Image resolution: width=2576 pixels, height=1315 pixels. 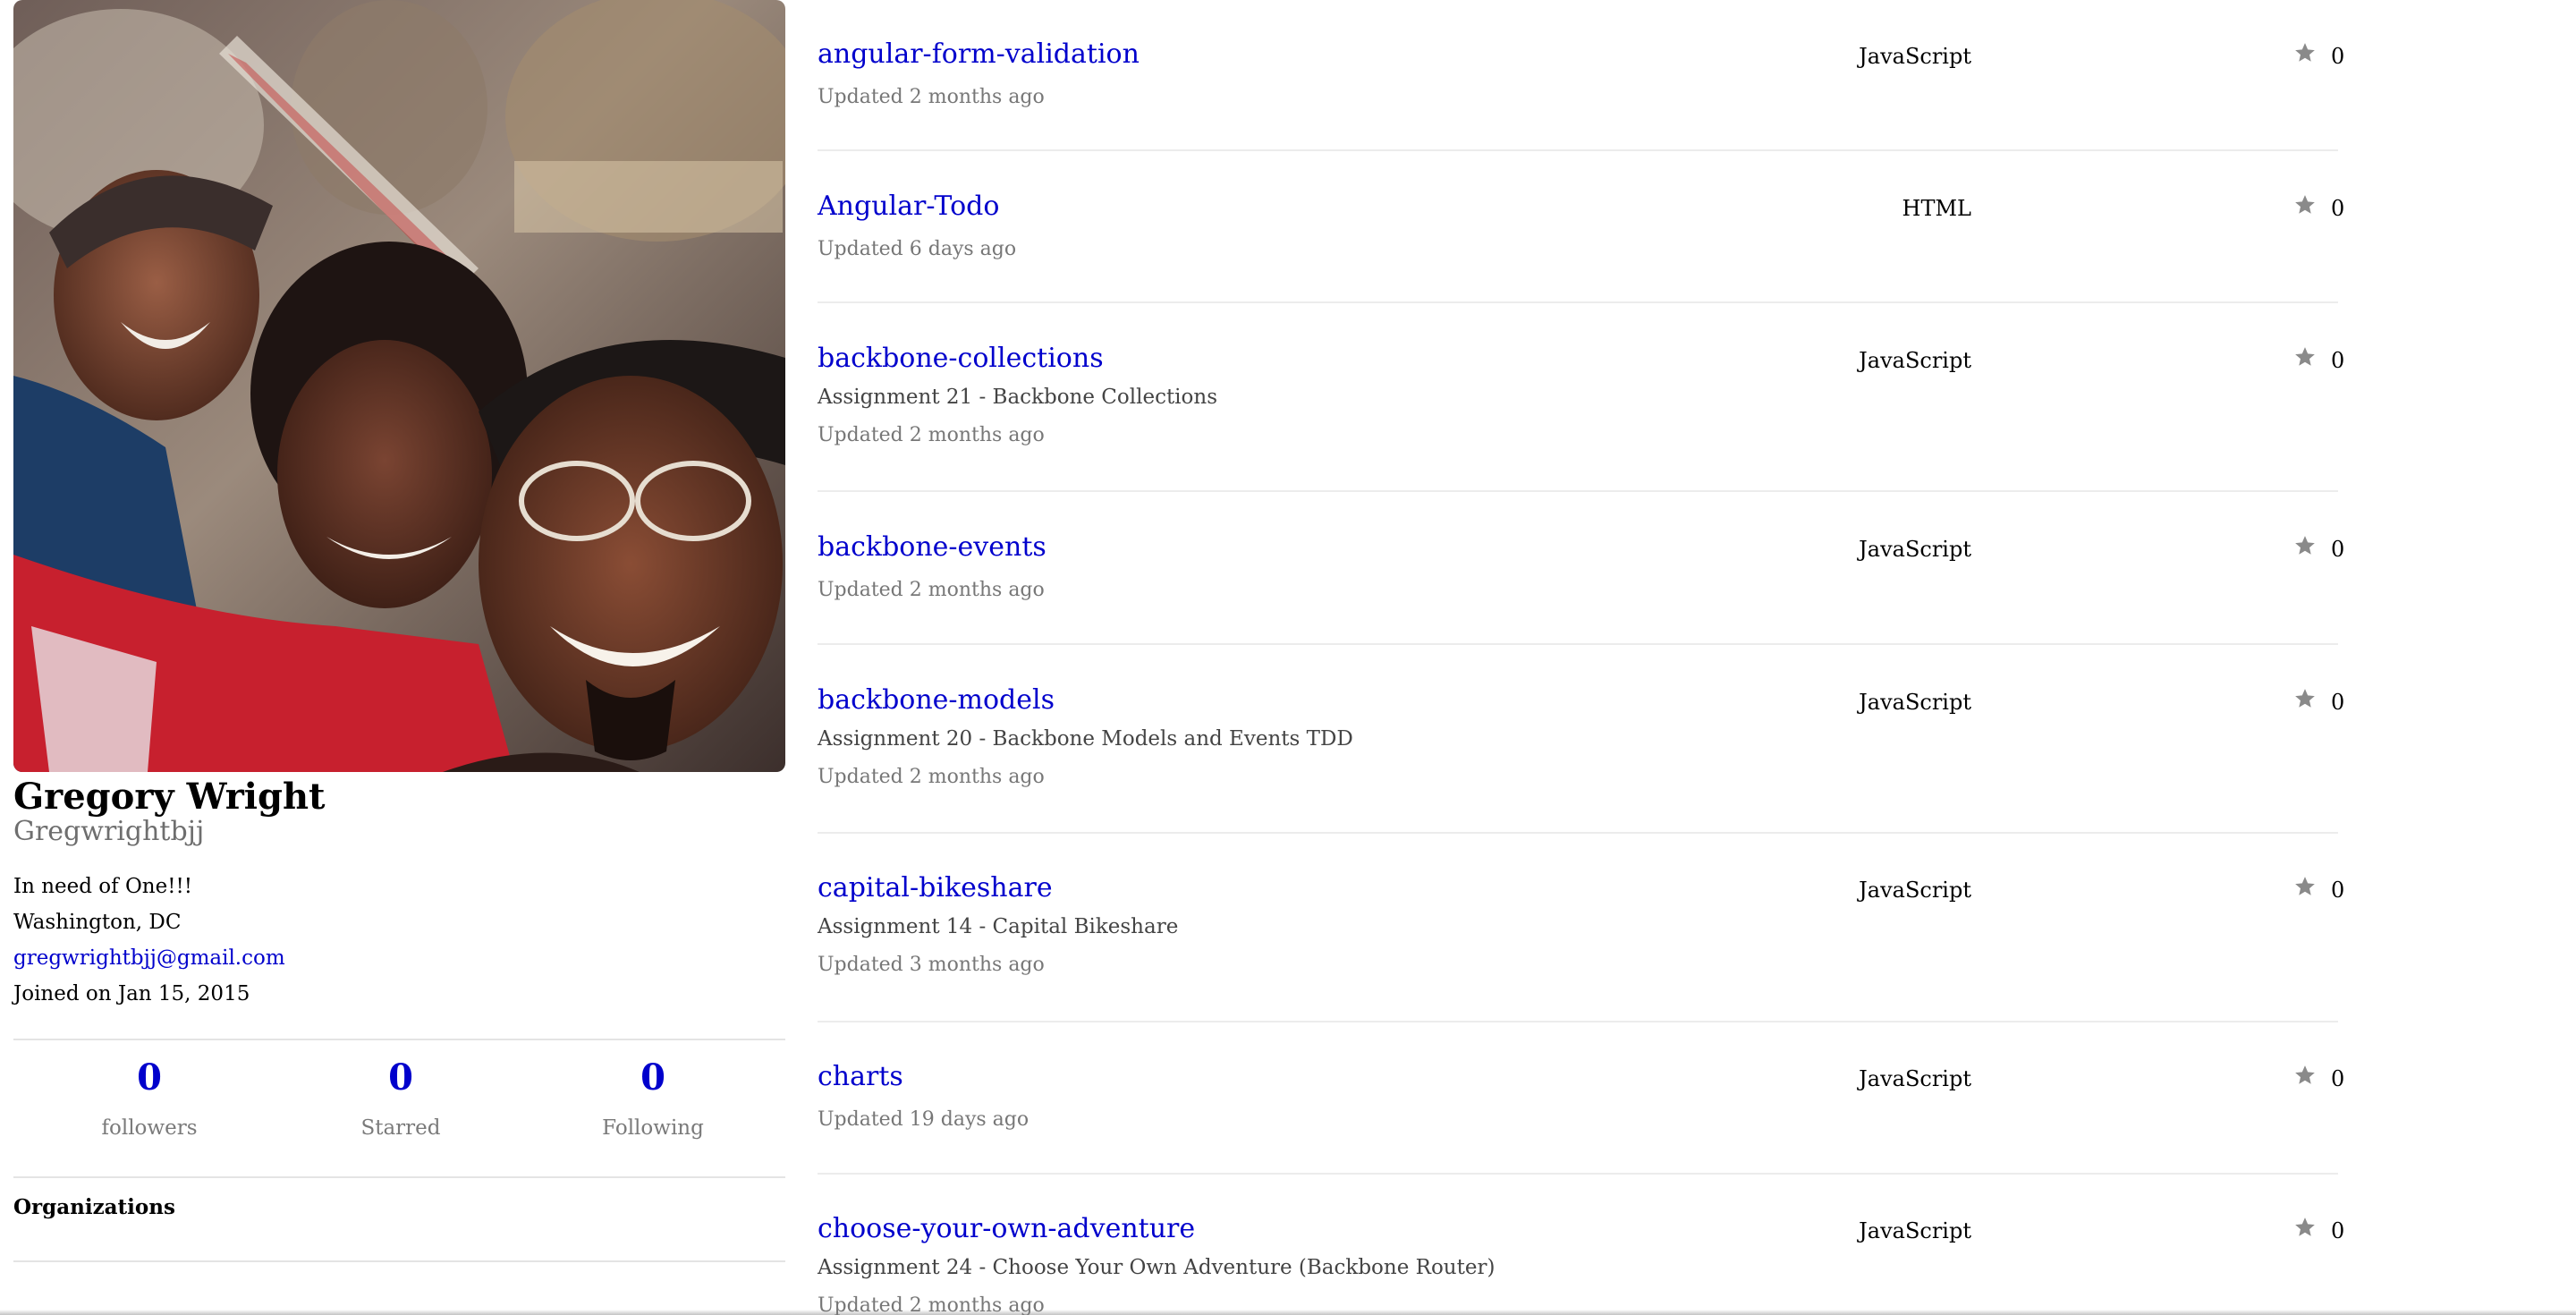 I want to click on repo-name-link: backbone-events, so click(x=932, y=547).